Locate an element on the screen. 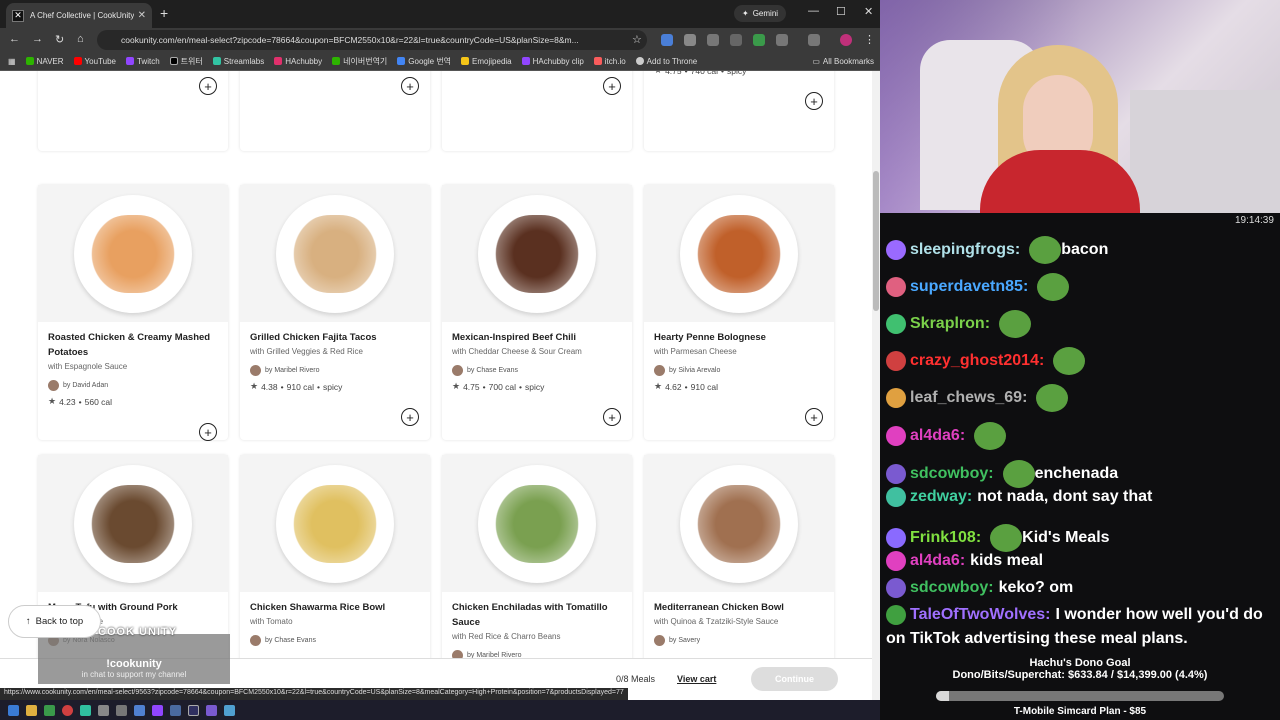  meal-title: Grilled Chicken Fajita Tacos is located at coordinates (337, 337).